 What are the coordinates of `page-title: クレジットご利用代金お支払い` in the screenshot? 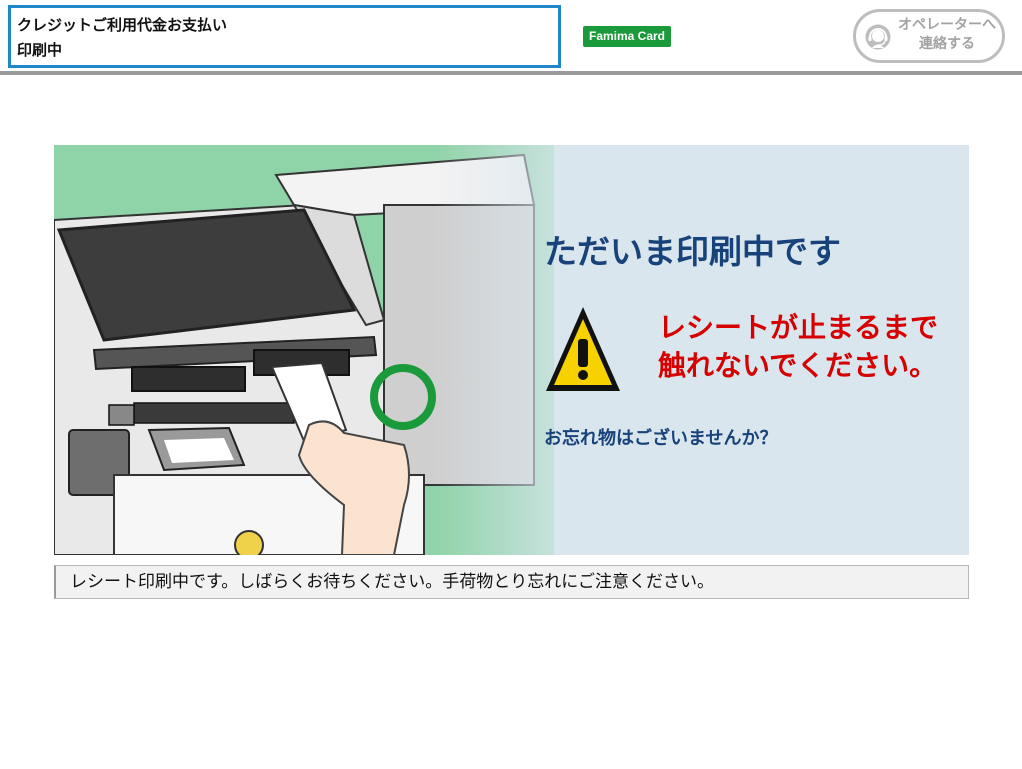 It's located at (122, 25).